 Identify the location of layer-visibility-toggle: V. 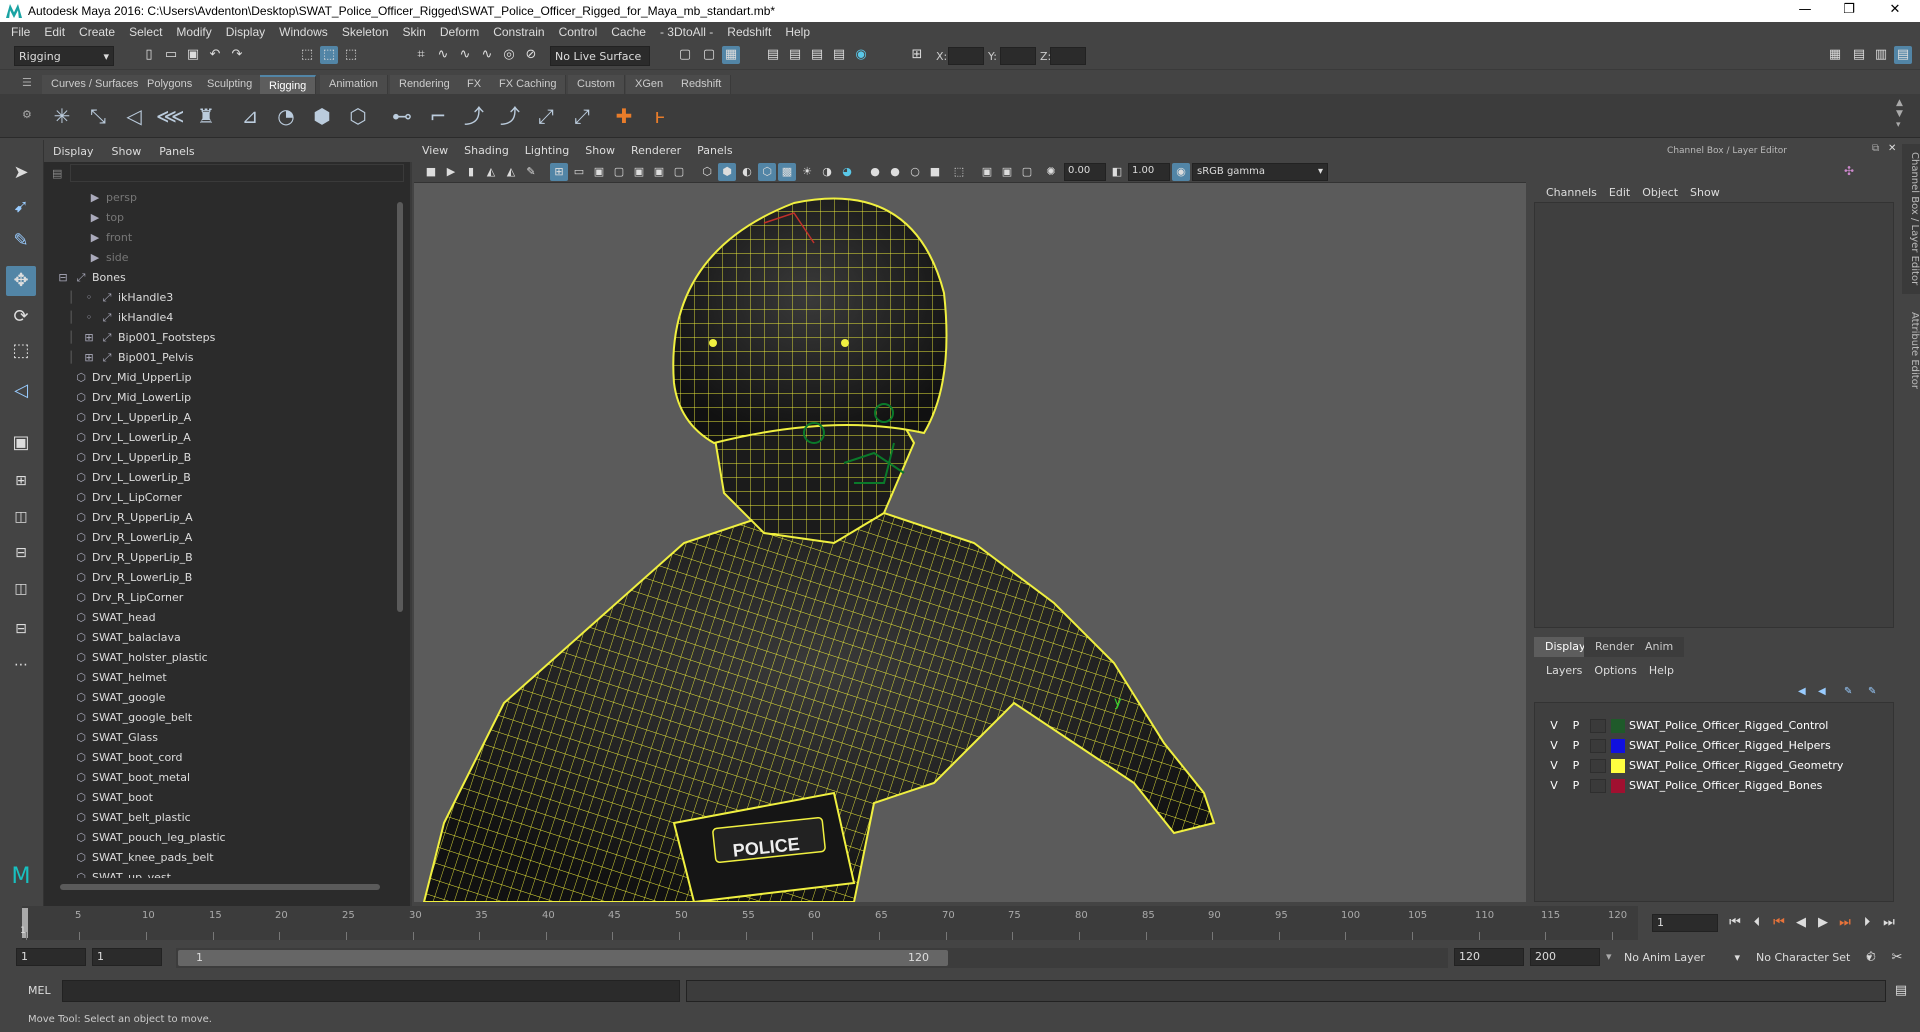
(1554, 726).